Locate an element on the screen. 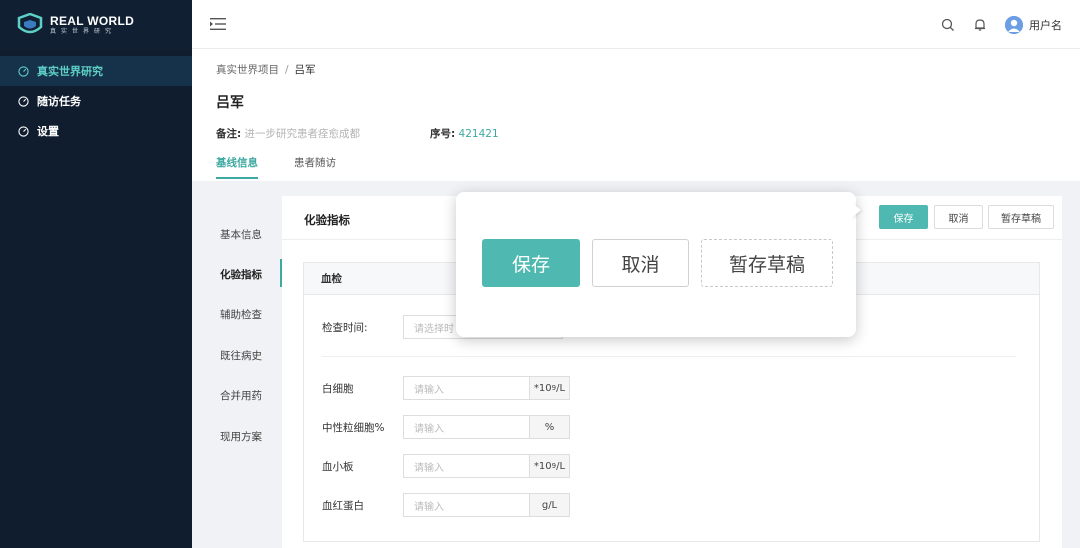  sidebar-item-label: 随访任务 is located at coordinates (59, 101).